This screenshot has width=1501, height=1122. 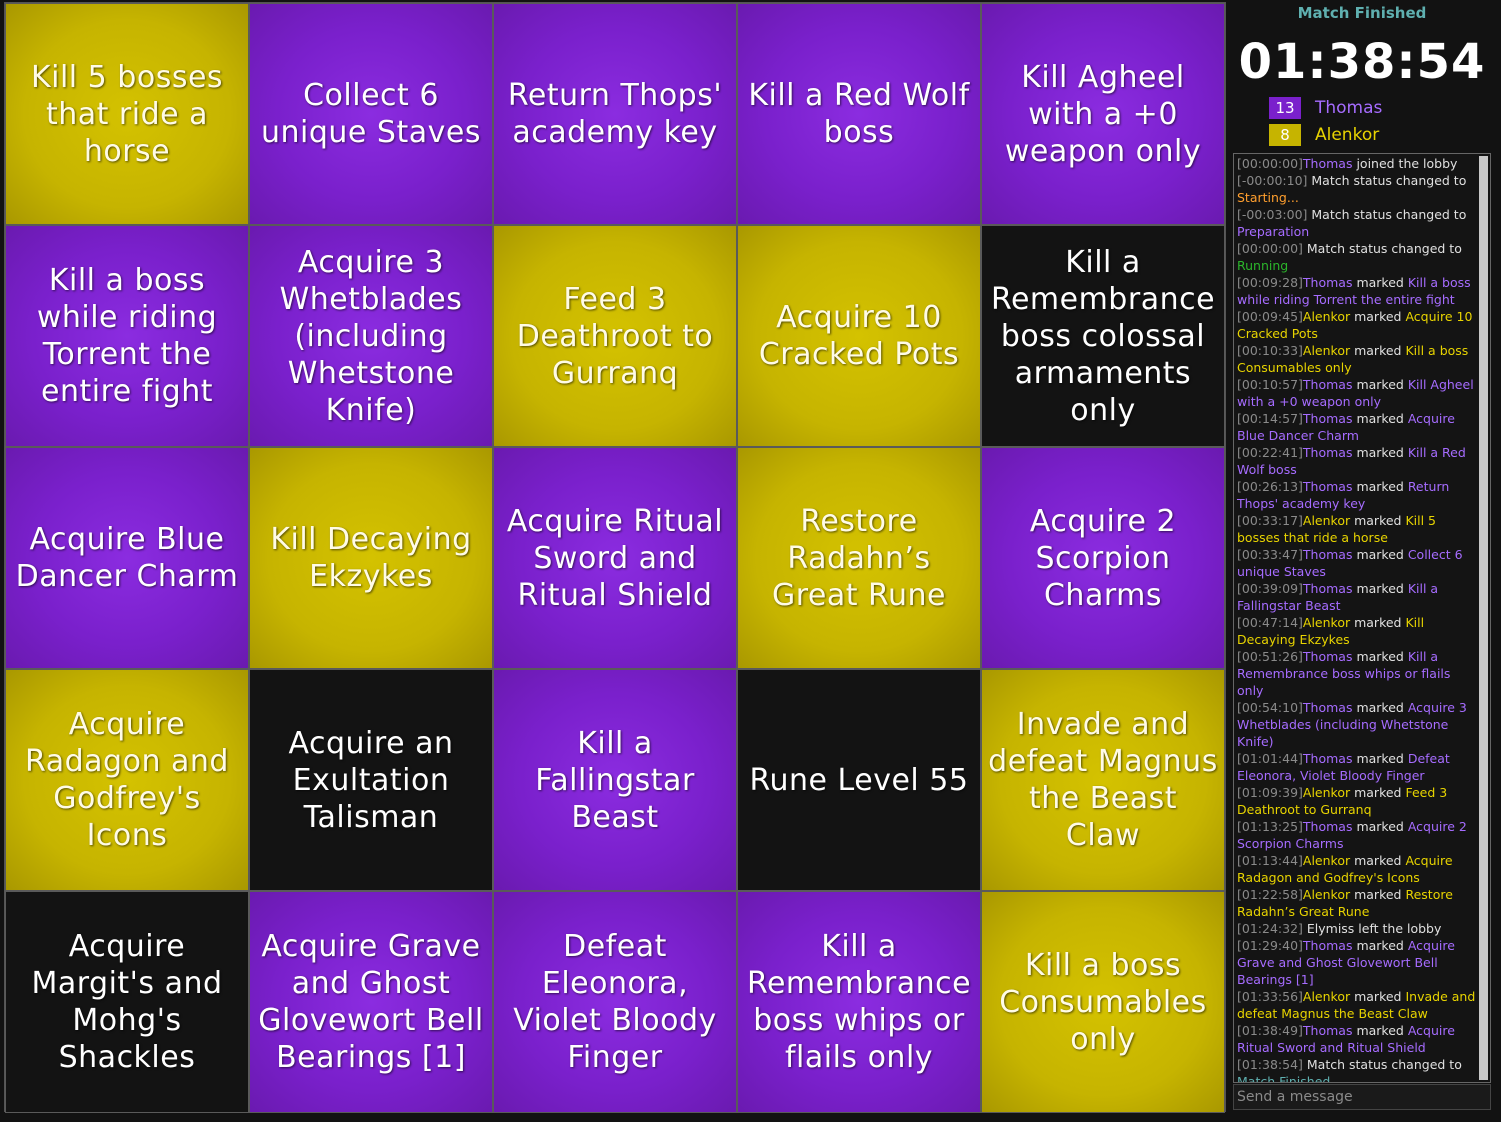 What do you see at coordinates (1270, 384) in the screenshot?
I see `log-timestamp: [00:10:57]` at bounding box center [1270, 384].